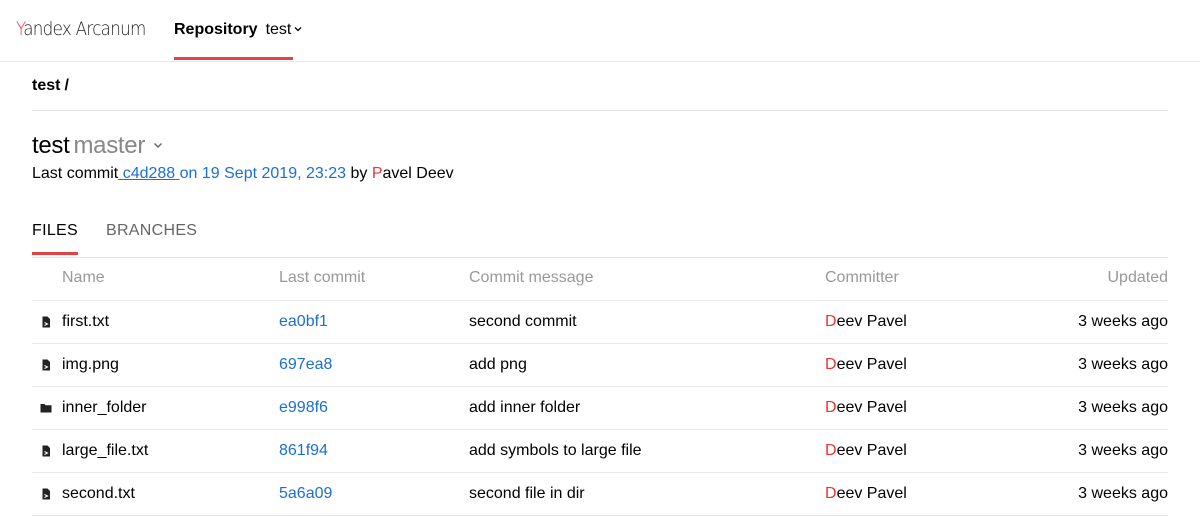 This screenshot has height=516, width=1200. I want to click on last-commit-on: on, so click(190, 173).